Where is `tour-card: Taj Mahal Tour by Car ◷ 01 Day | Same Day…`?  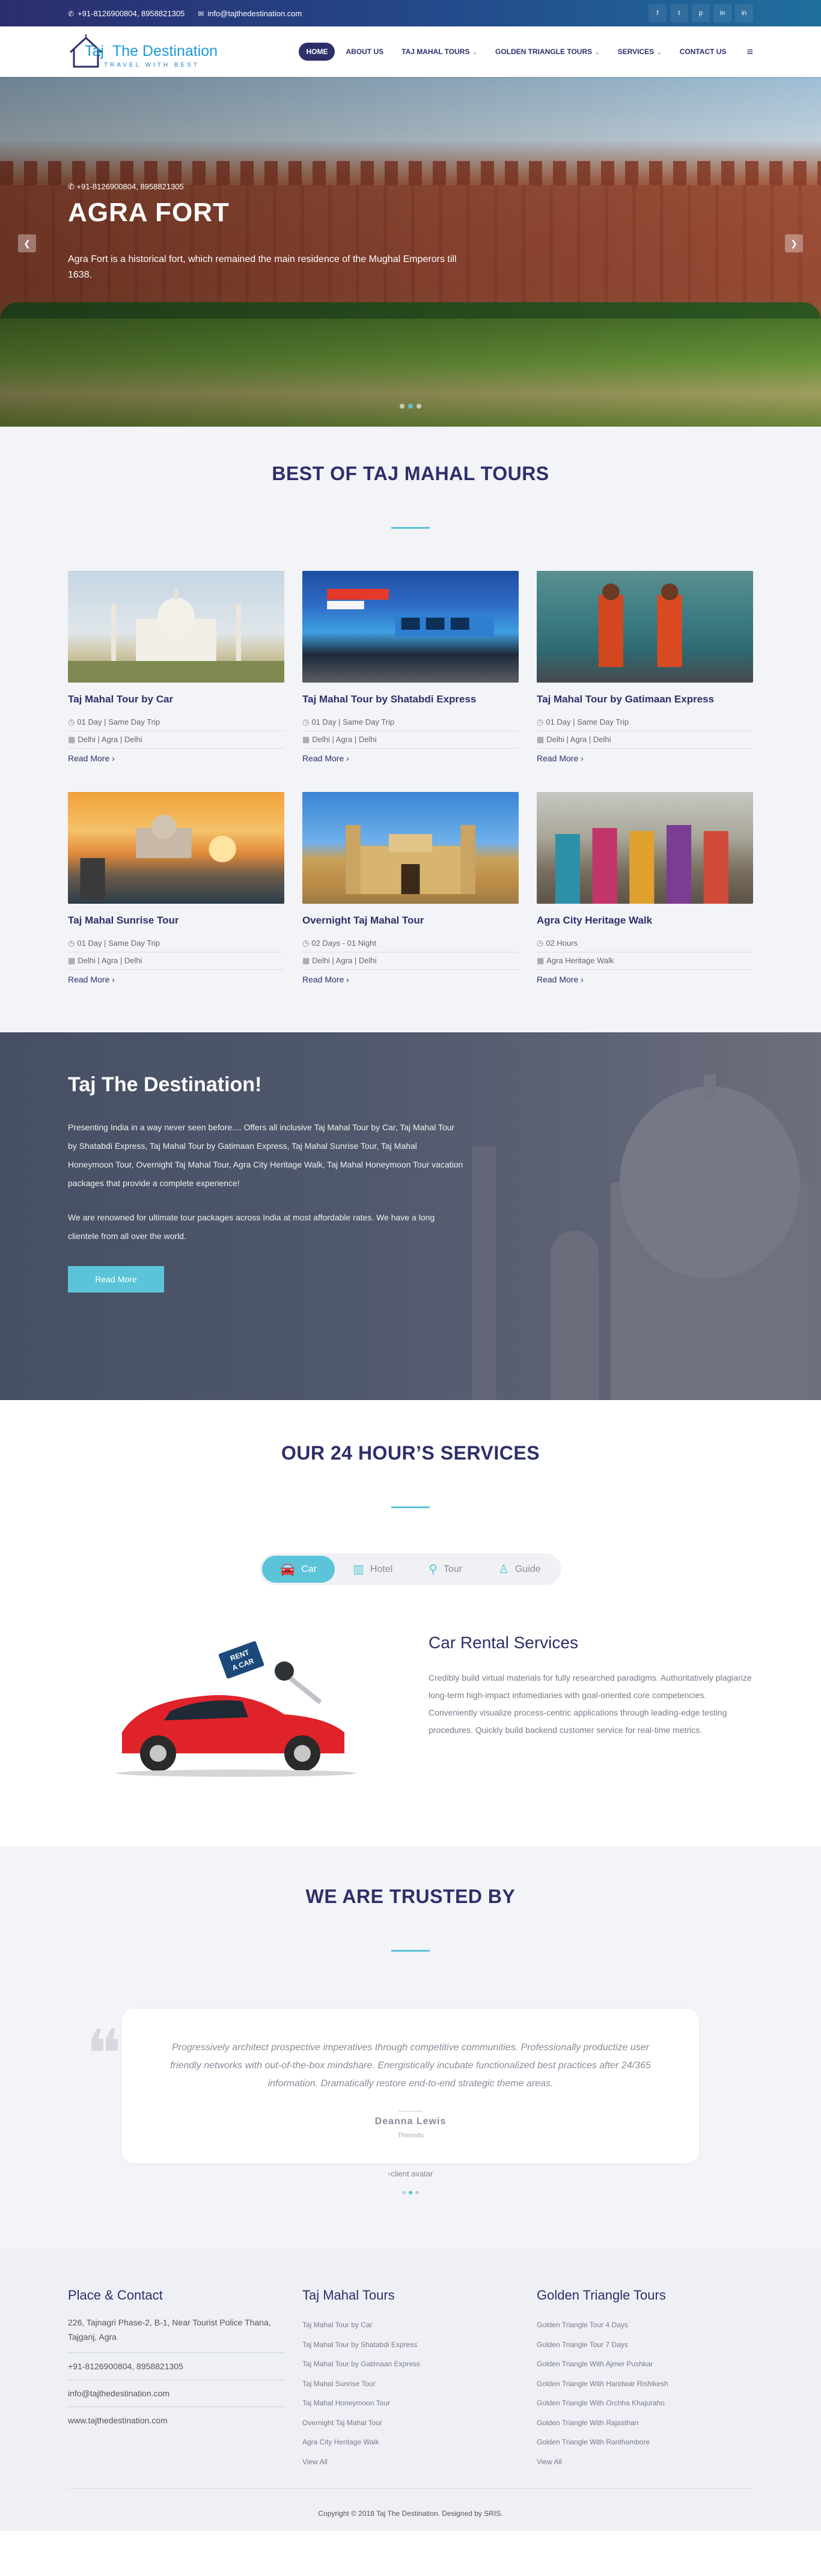 tour-card: Taj Mahal Tour by Car ◷ 01 Day | Same Day… is located at coordinates (176, 667).